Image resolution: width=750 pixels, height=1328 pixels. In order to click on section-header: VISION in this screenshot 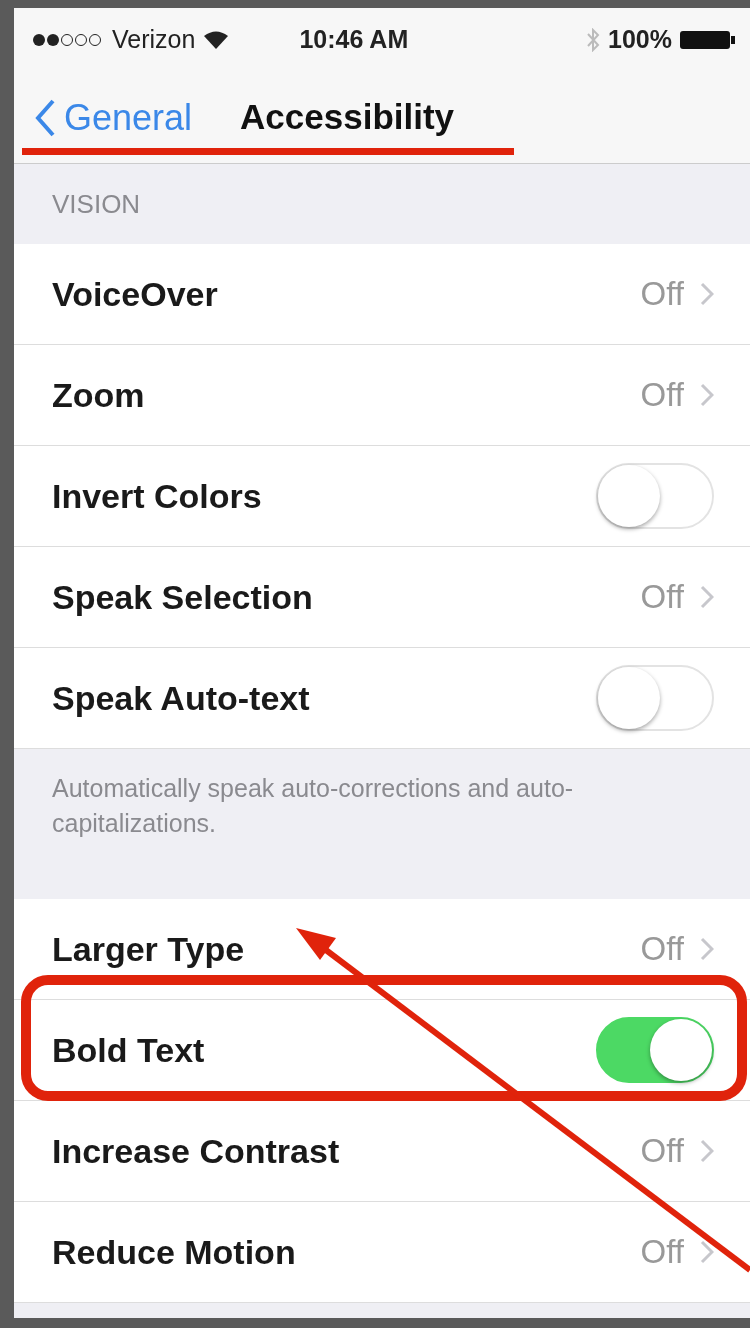, I will do `click(96, 204)`.